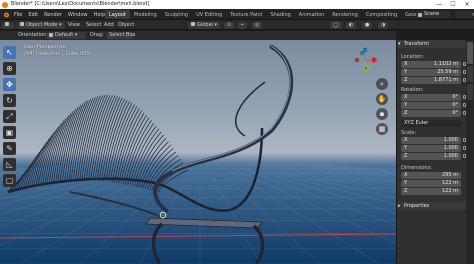  I want to click on dimensions-x-field: X 295 m, so click(431, 175).